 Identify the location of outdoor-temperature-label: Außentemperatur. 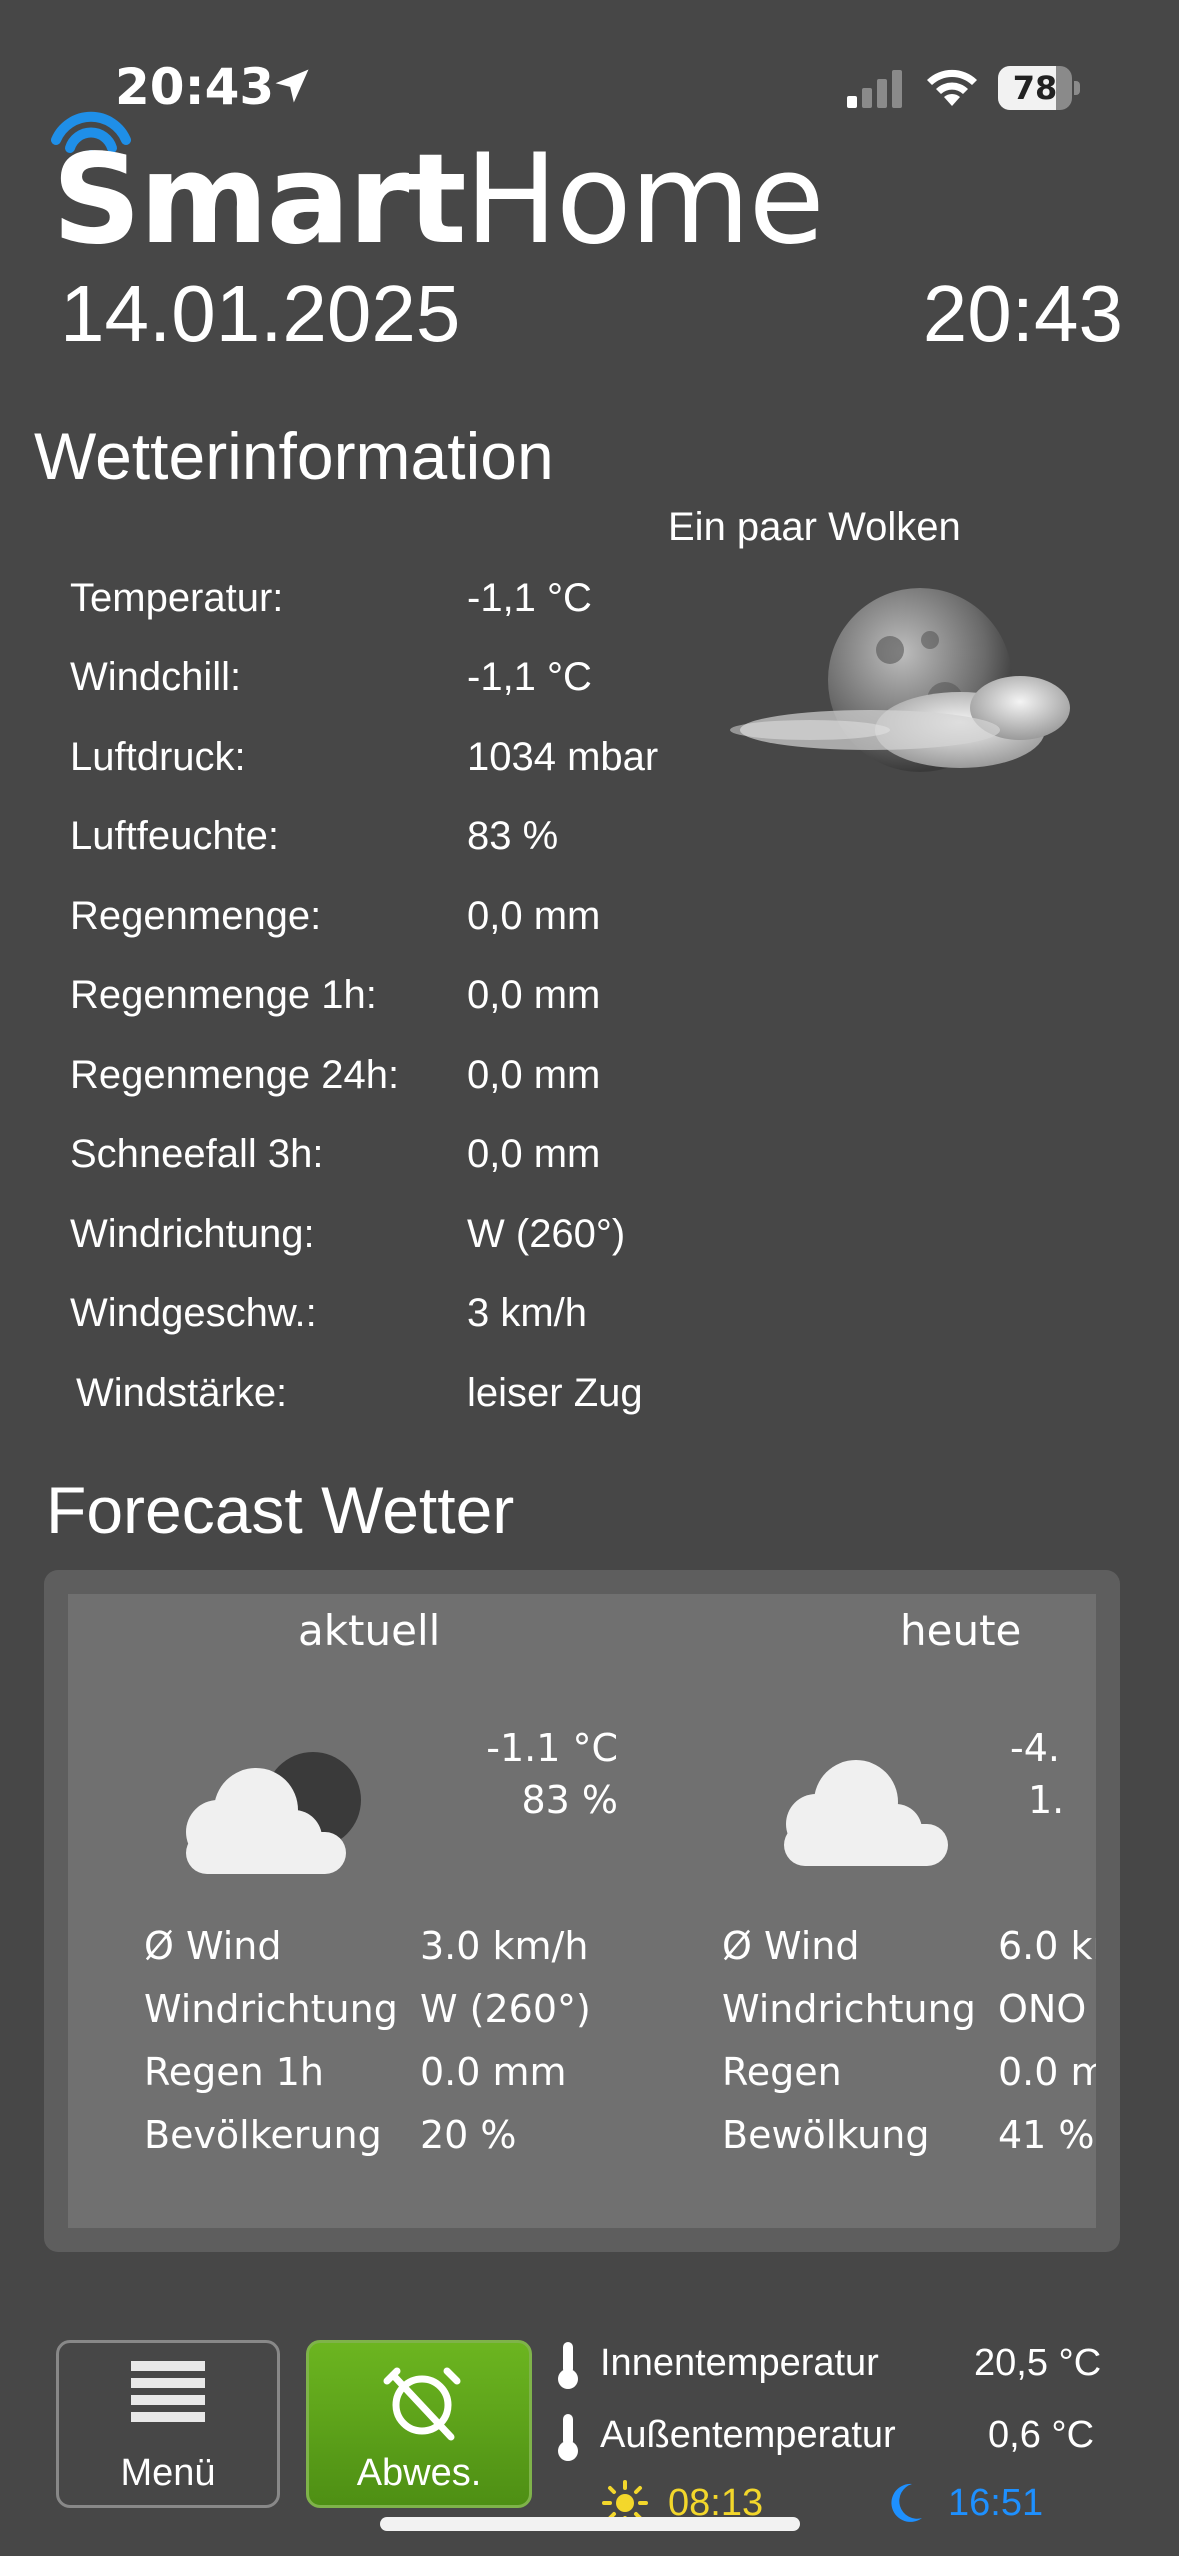
(748, 2435).